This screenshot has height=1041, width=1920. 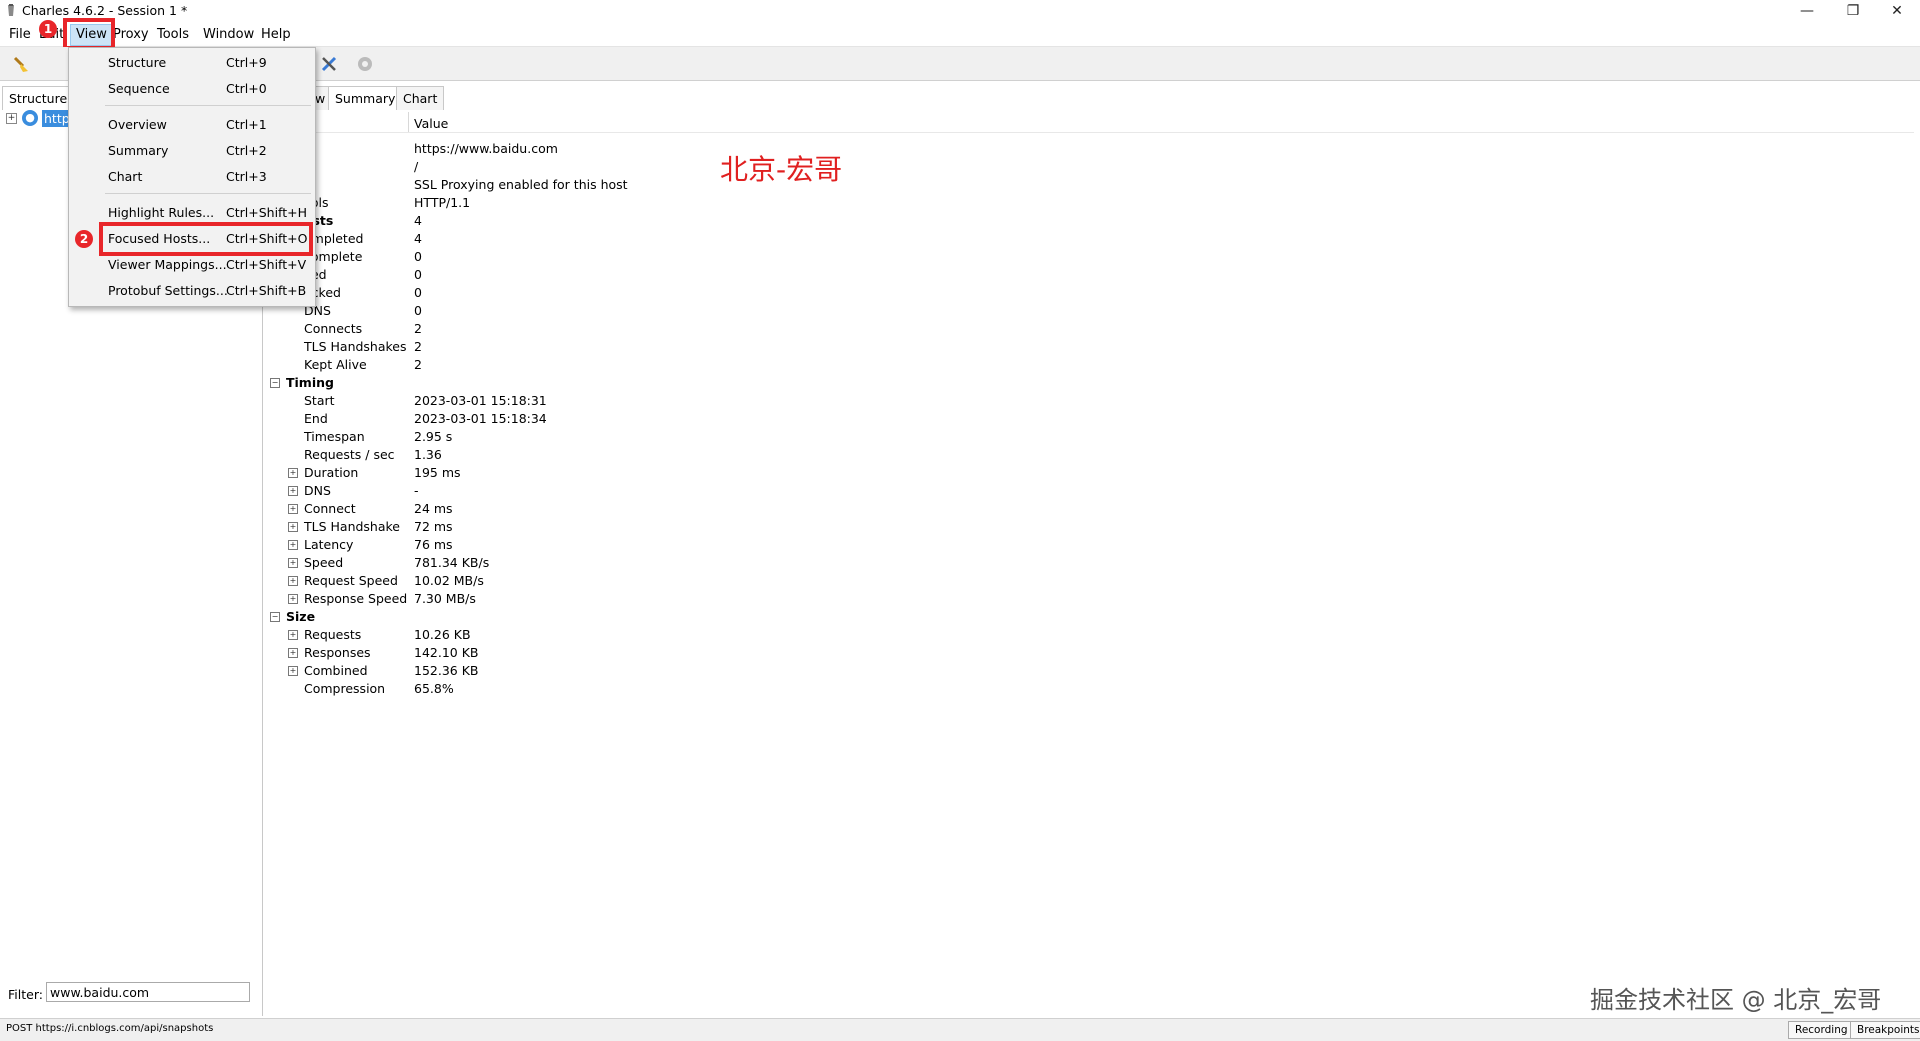 I want to click on breakpoints-button: Breakpoints, so click(x=1885, y=1030).